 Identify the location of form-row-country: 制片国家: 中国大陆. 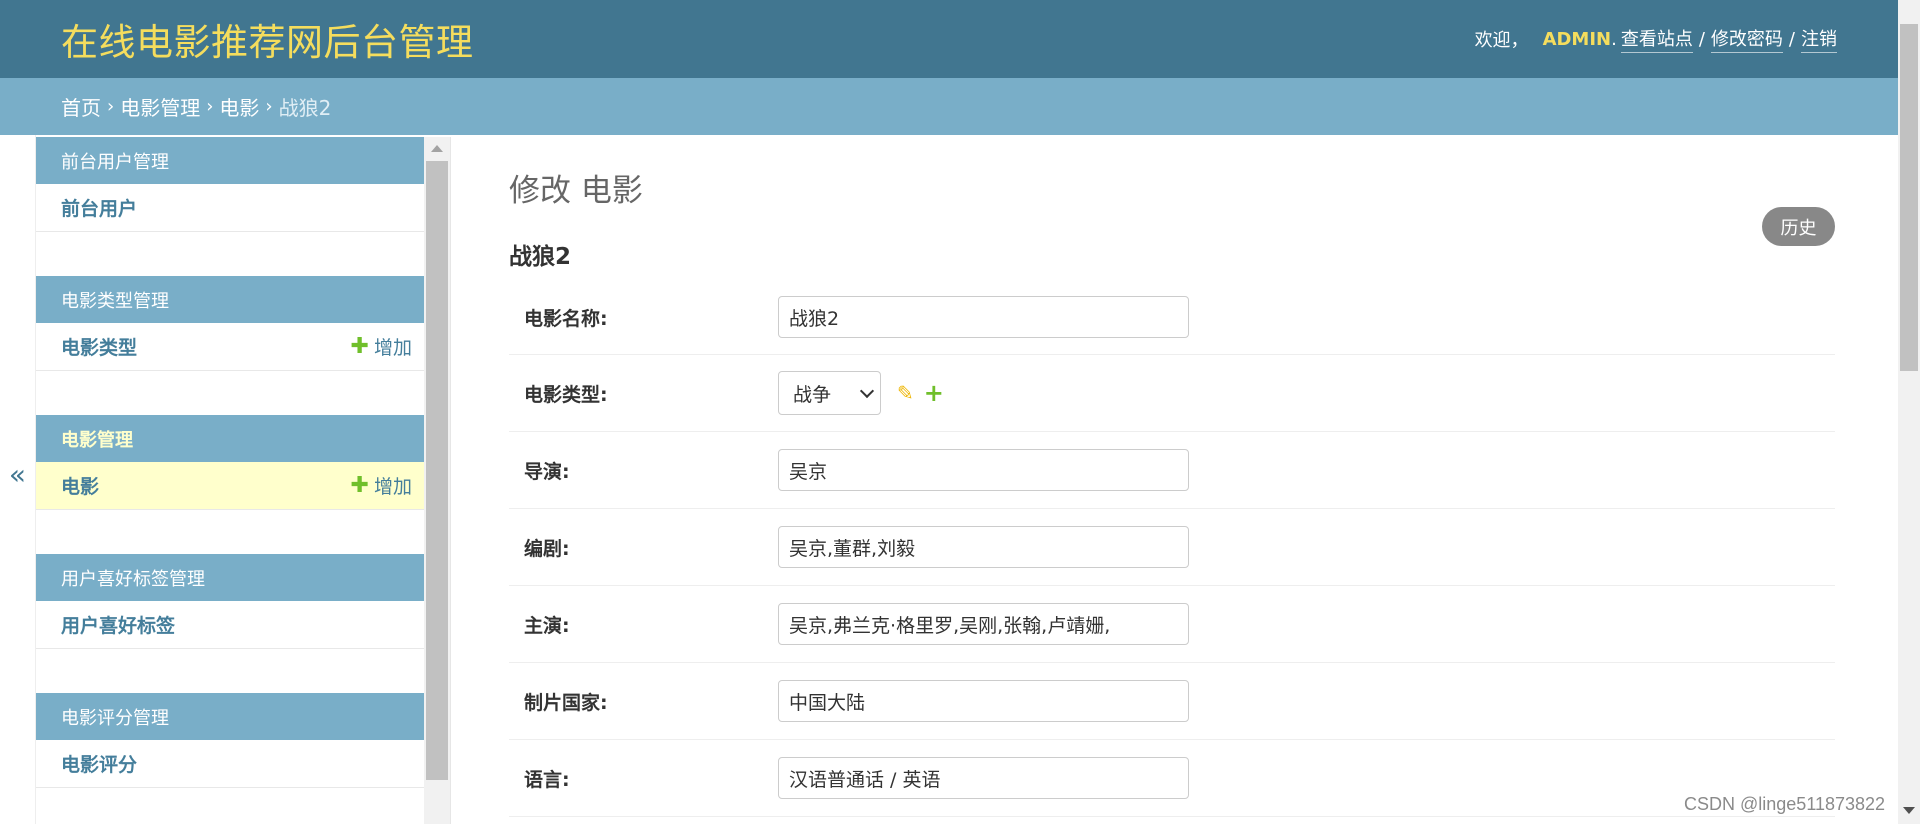
(1172, 701).